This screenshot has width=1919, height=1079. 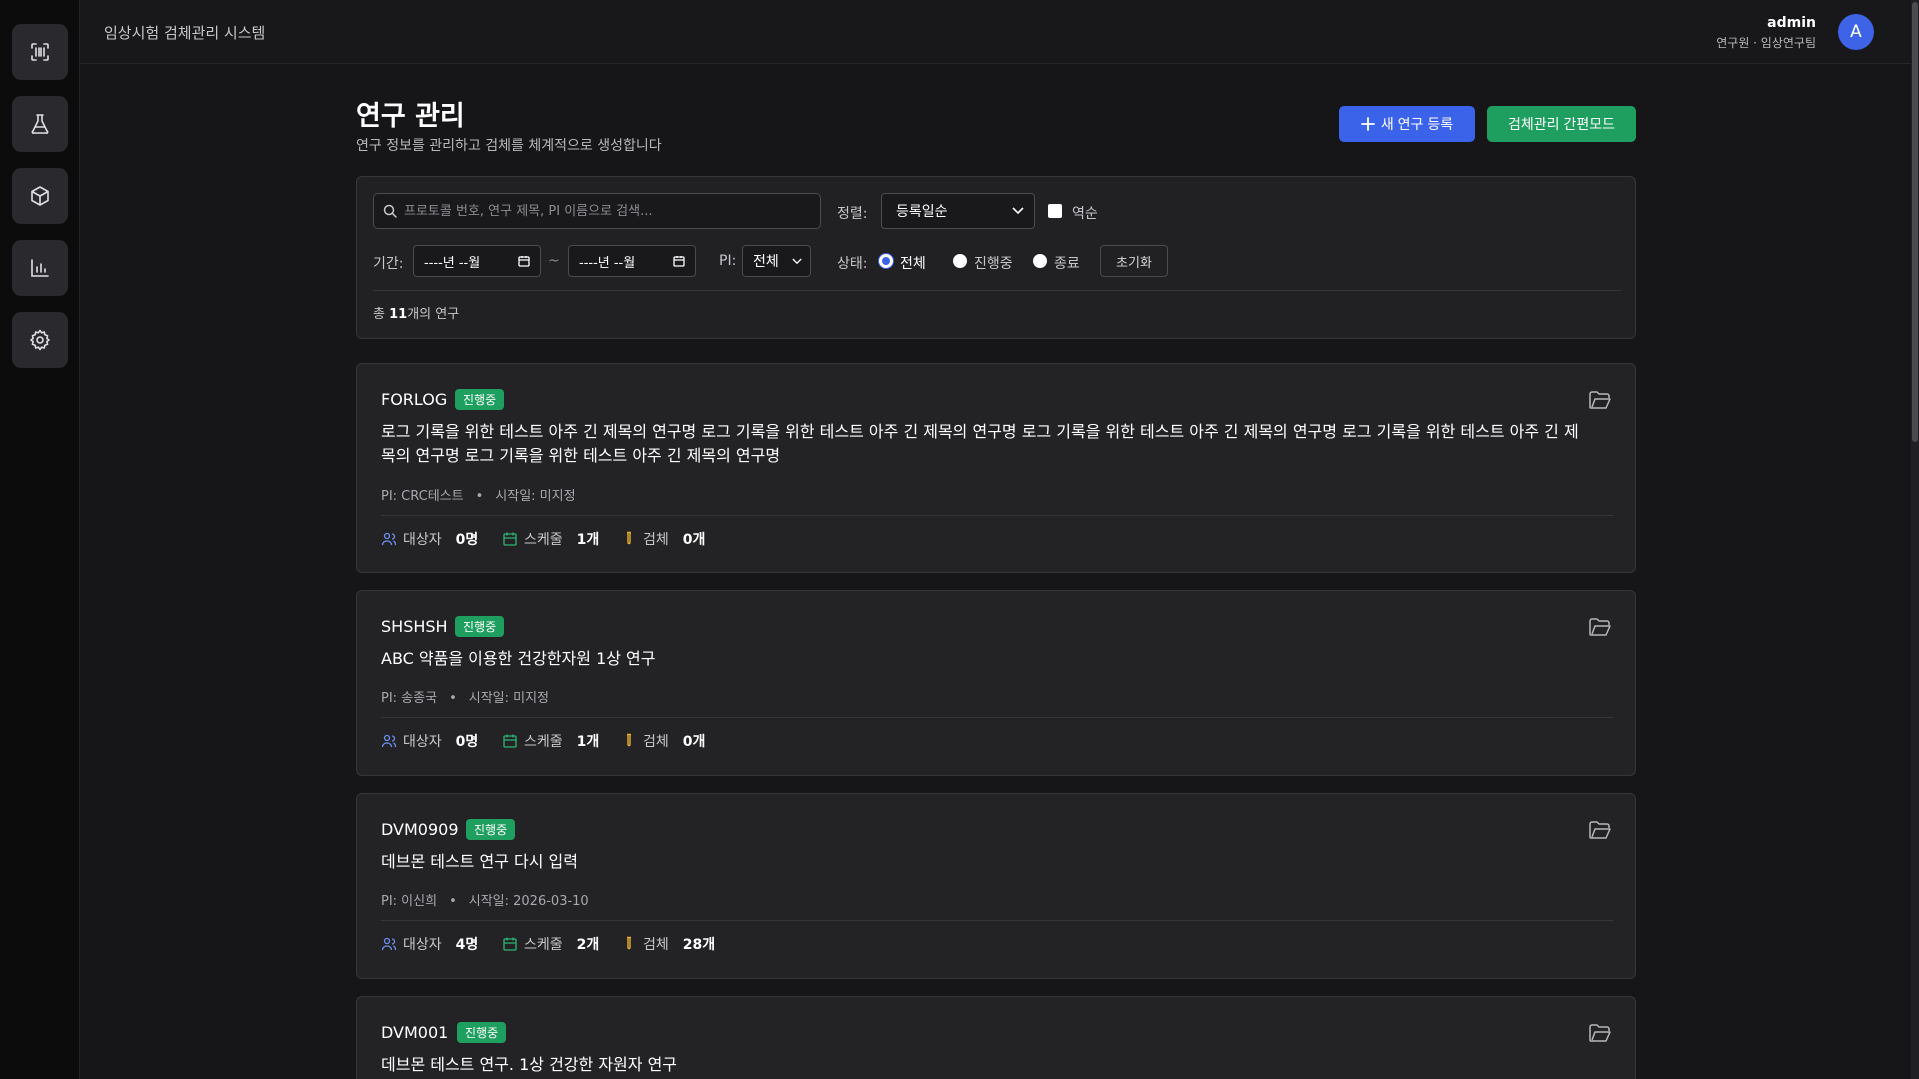 I want to click on sort-label: 정렬:, so click(x=852, y=214).